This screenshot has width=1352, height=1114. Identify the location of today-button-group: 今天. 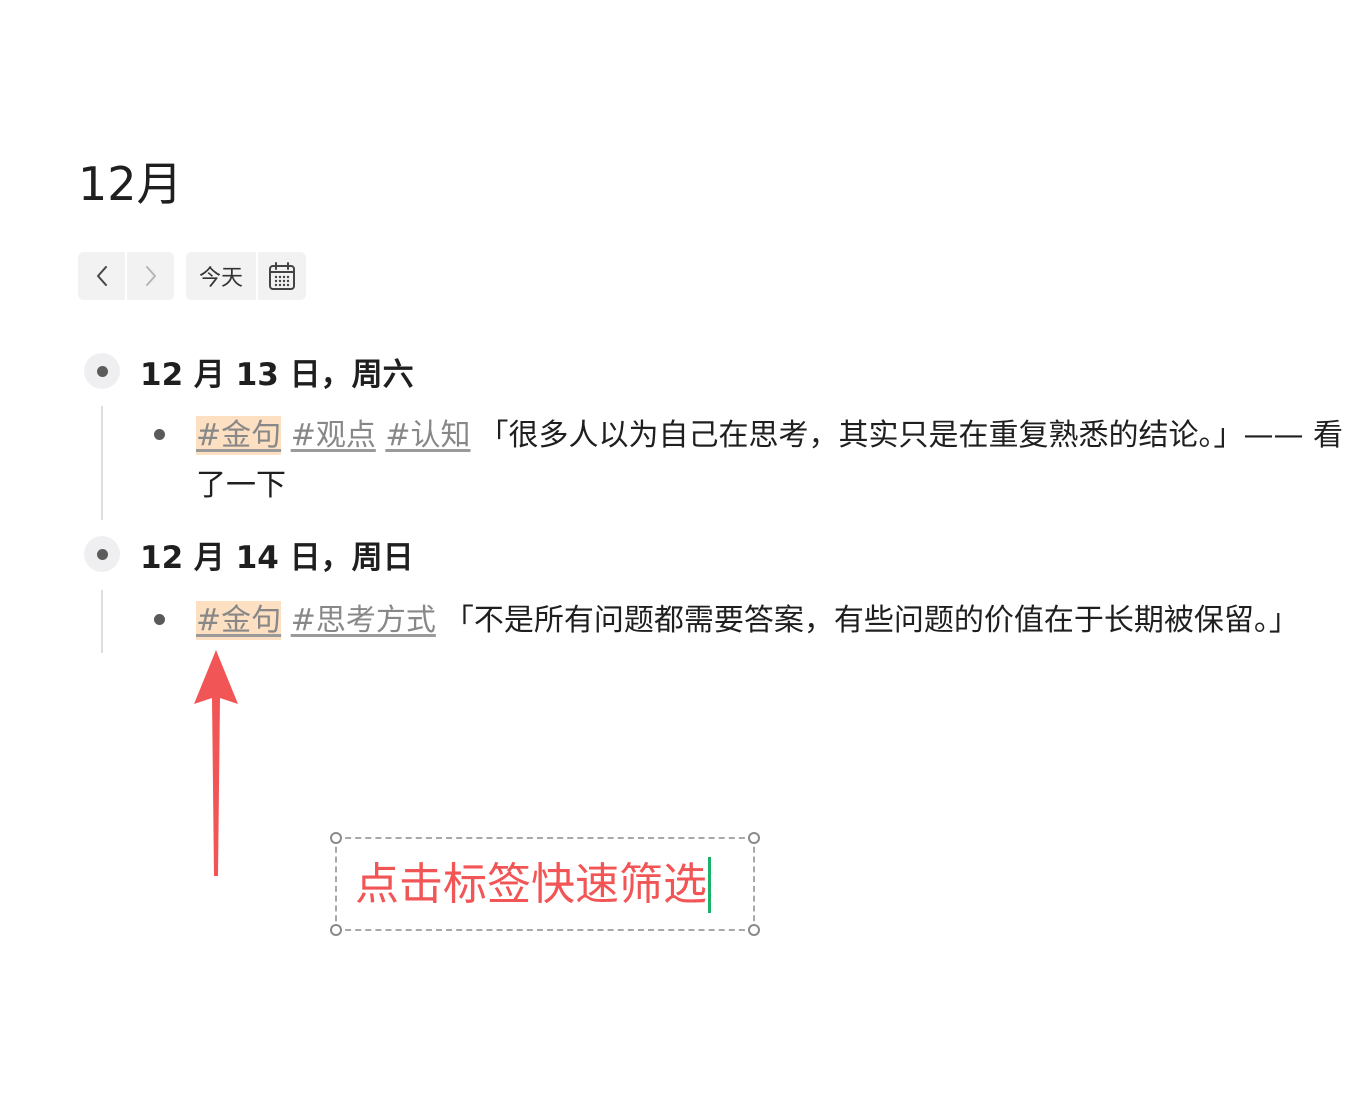
(246, 276).